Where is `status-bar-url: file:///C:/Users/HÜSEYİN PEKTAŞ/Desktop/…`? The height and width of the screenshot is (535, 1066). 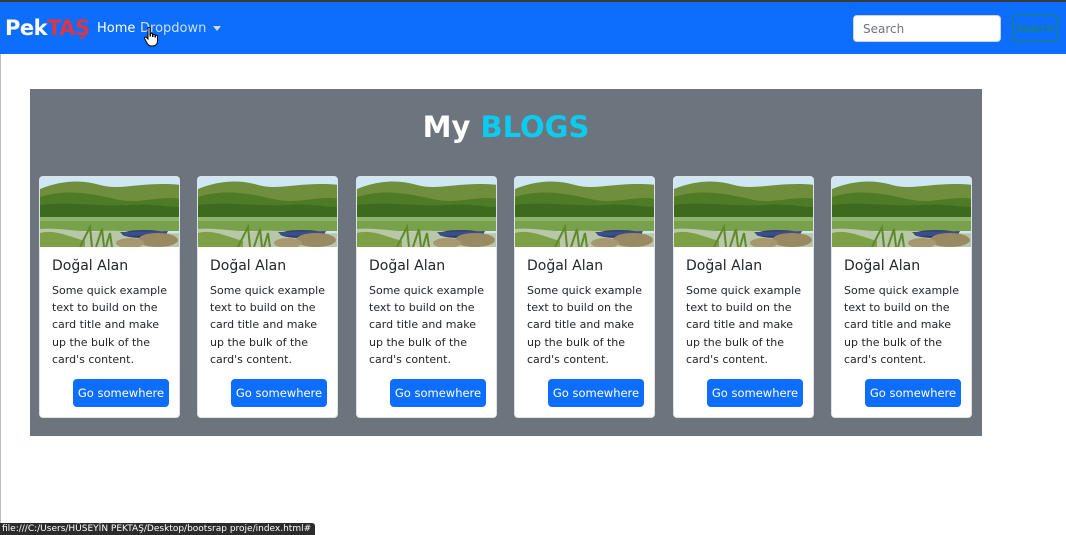
status-bar-url: file:///C:/Users/HÜSEYİN PEKTAŞ/Desktop/… is located at coordinates (158, 529).